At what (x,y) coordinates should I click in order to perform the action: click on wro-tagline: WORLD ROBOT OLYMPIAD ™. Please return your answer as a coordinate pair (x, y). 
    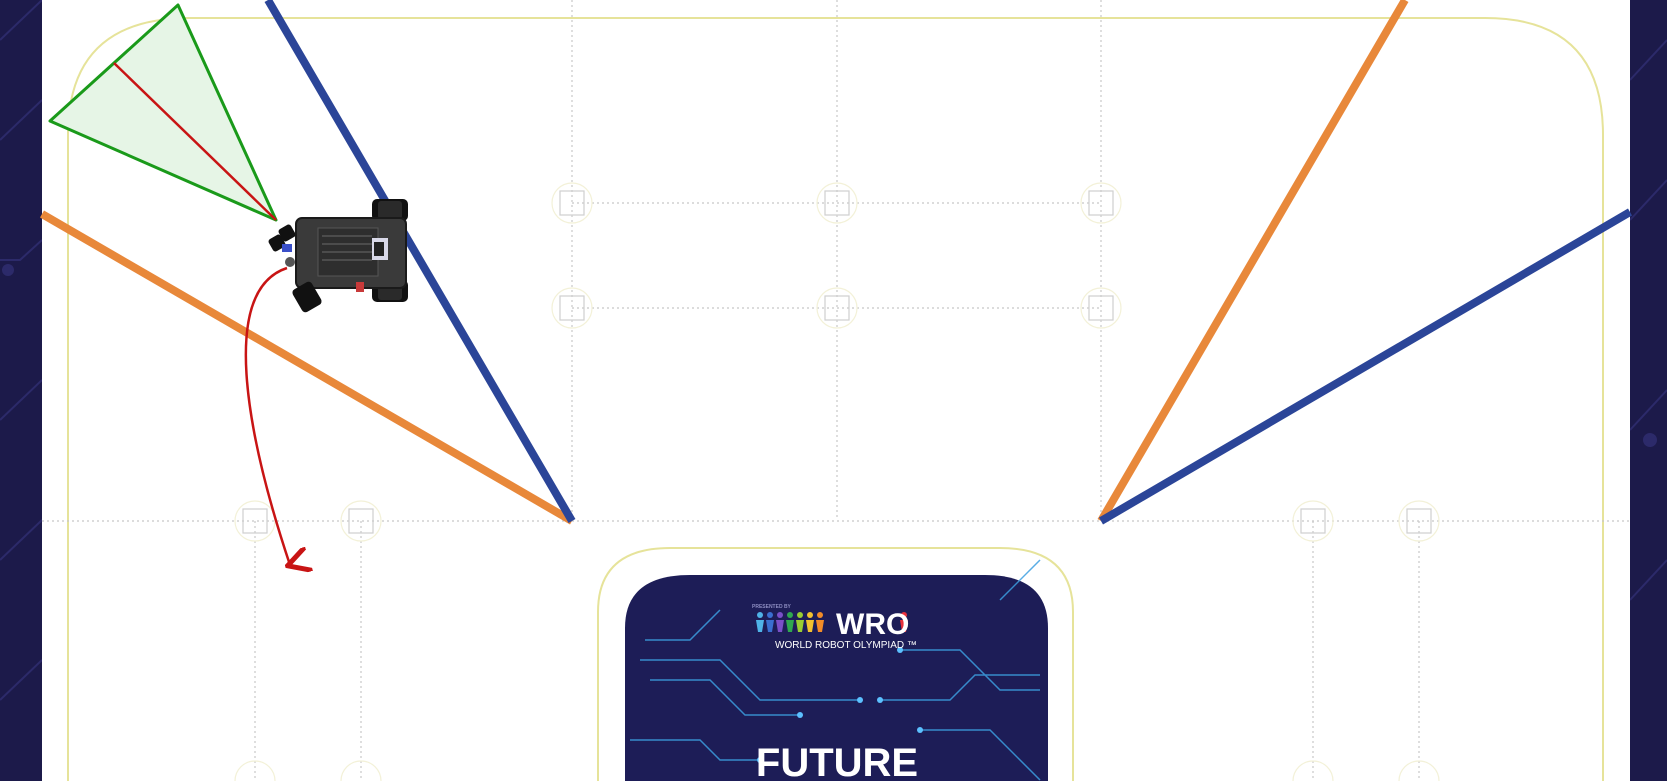
    Looking at the image, I should click on (846, 645).